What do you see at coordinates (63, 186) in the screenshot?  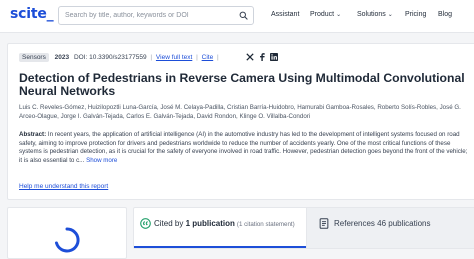 I see `help-understand-report-link: Help me understand this report` at bounding box center [63, 186].